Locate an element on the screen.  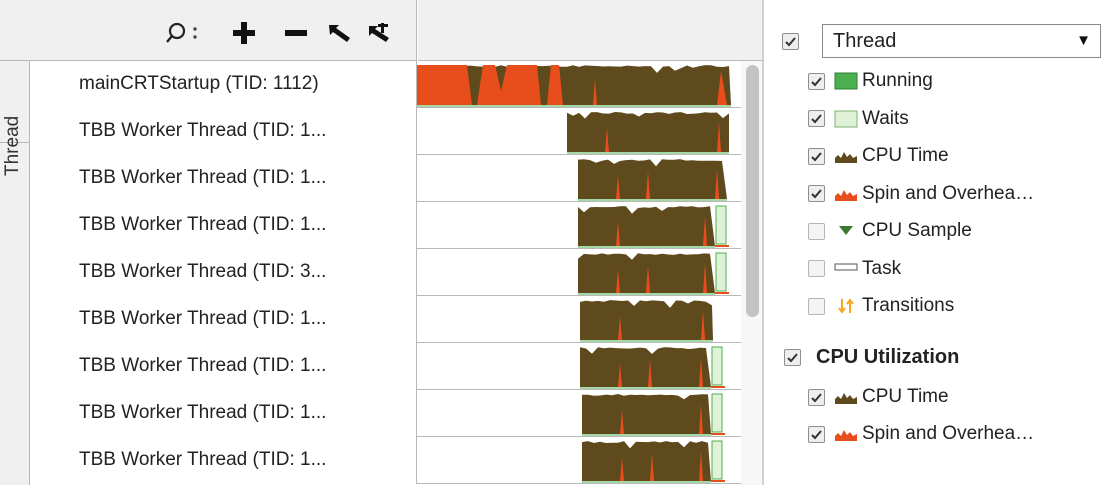
legend-item-label: CPU Sample is located at coordinates (917, 230).